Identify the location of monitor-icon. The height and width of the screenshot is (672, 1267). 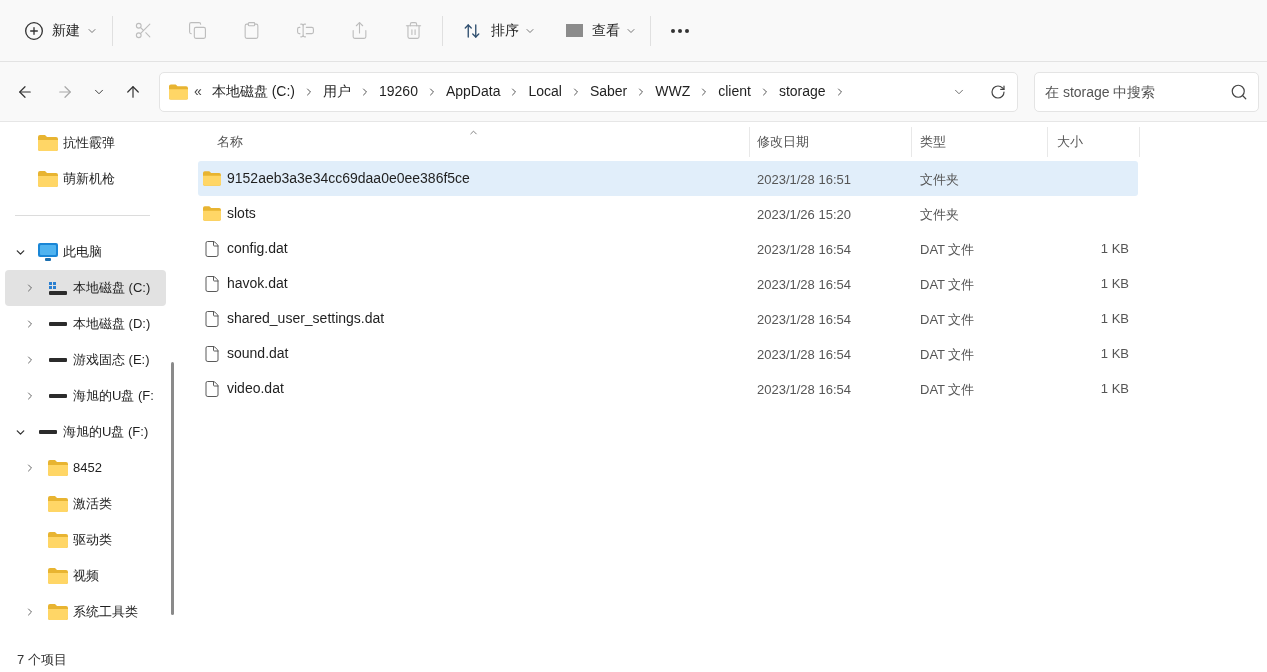
(48, 252).